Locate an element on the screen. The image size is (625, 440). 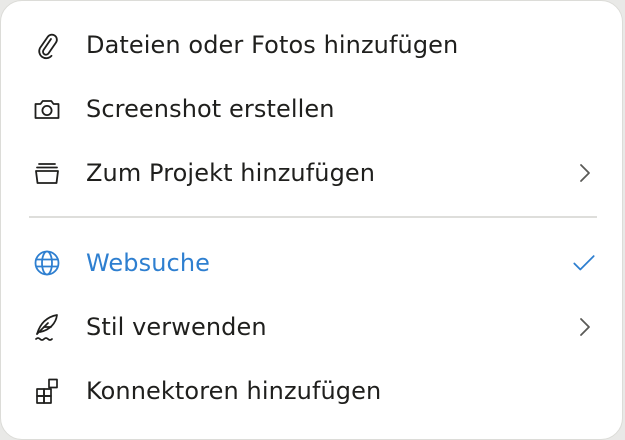
menu-item-screenshot: Screenshot erstellen is located at coordinates (312, 109).